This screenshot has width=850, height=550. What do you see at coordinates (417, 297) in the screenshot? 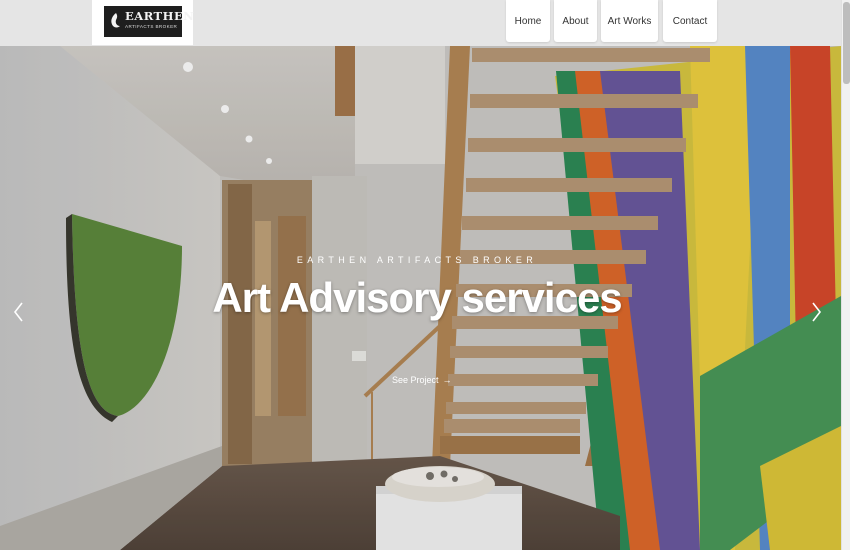
I see `hero-title: Art Advisory services` at bounding box center [417, 297].